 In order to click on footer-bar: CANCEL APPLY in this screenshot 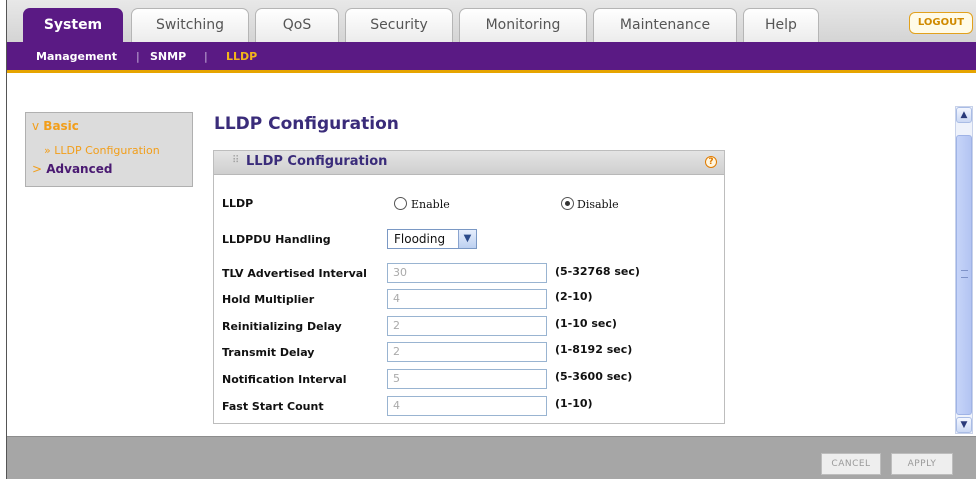, I will do `click(491, 457)`.